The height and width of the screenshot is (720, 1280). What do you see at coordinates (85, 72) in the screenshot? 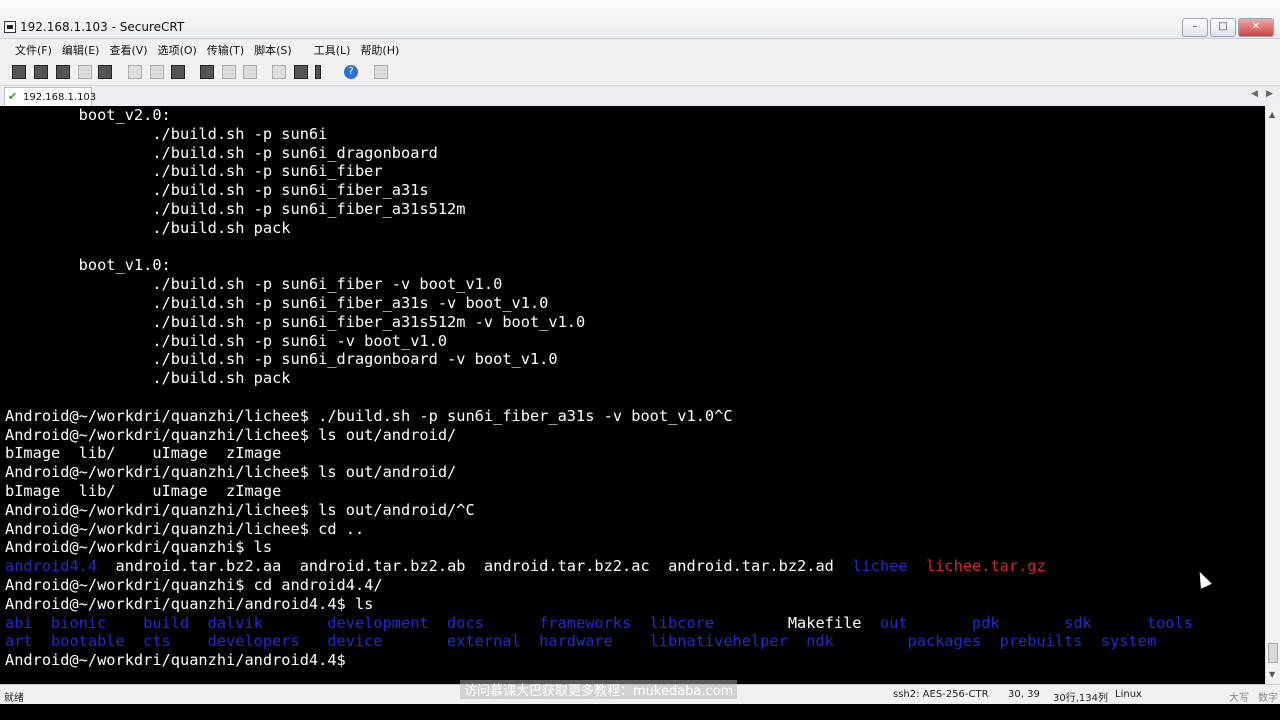
I see `reconnect-icon` at bounding box center [85, 72].